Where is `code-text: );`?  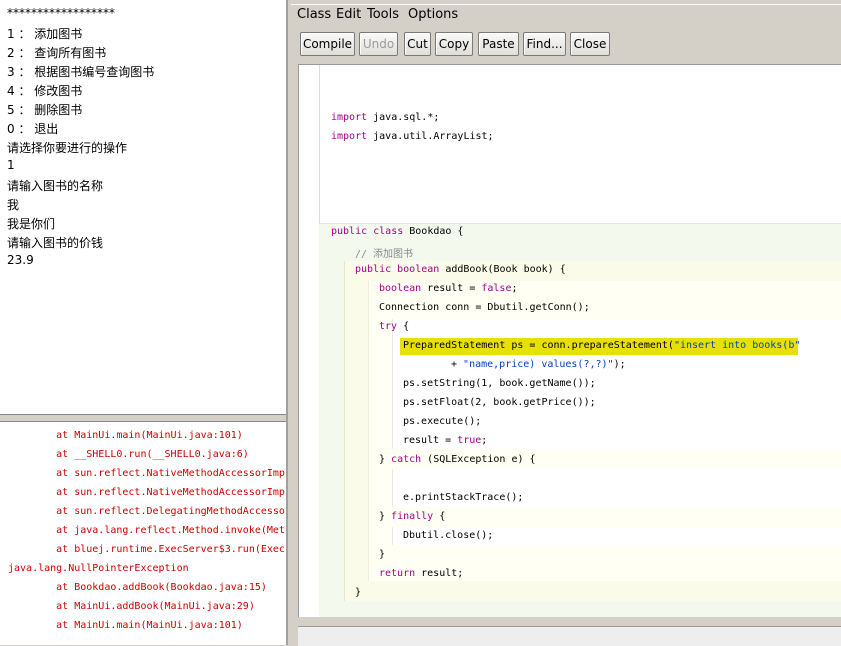 code-text: ); is located at coordinates (619, 364).